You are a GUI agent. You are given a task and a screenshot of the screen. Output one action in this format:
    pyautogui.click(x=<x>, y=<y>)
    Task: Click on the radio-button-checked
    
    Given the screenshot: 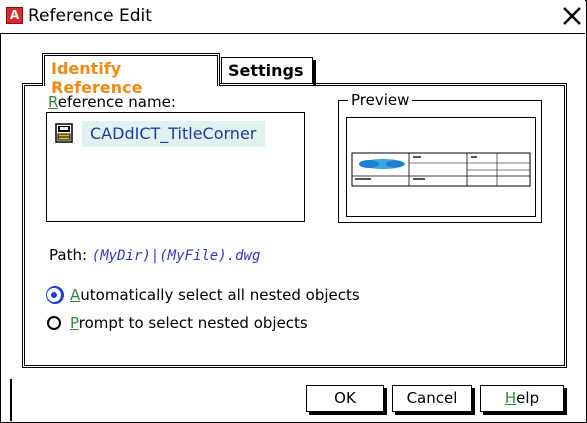 What is the action you would take?
    pyautogui.click(x=54, y=295)
    